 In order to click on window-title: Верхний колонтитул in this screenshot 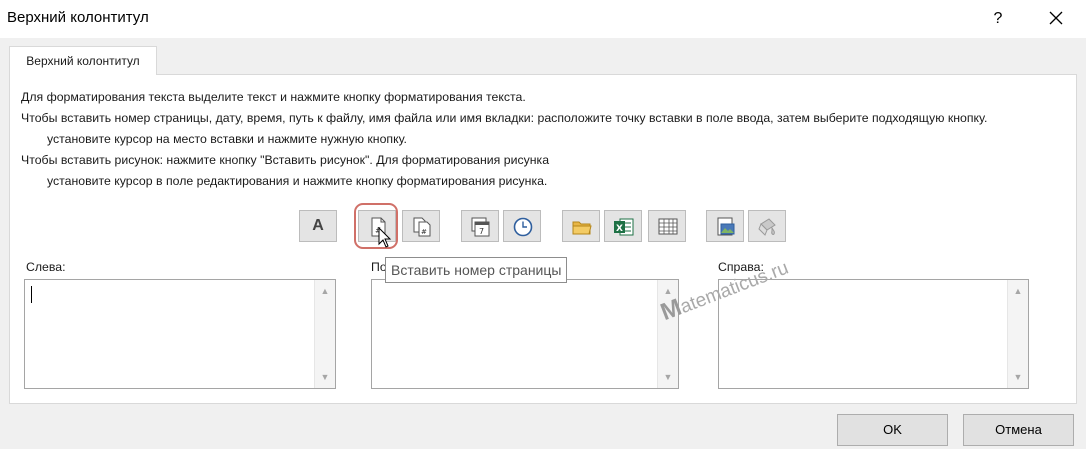, I will do `click(78, 17)`.